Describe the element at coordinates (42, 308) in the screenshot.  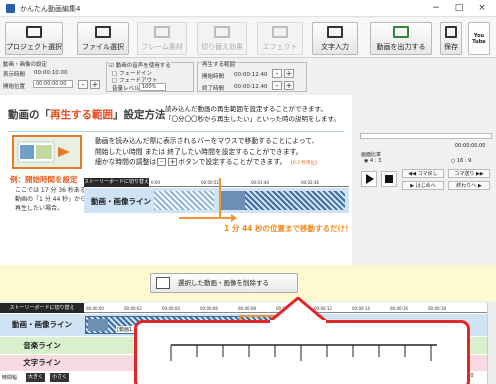
I see `storyboard-toggle-button: ストーリーボードに切り替え` at that location.